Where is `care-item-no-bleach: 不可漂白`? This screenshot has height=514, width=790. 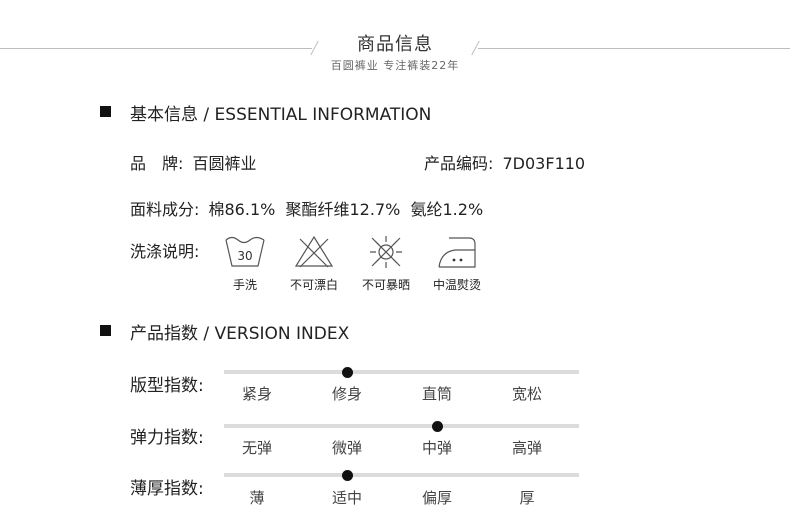 care-item-no-bleach: 不可漂白 is located at coordinates (314, 263).